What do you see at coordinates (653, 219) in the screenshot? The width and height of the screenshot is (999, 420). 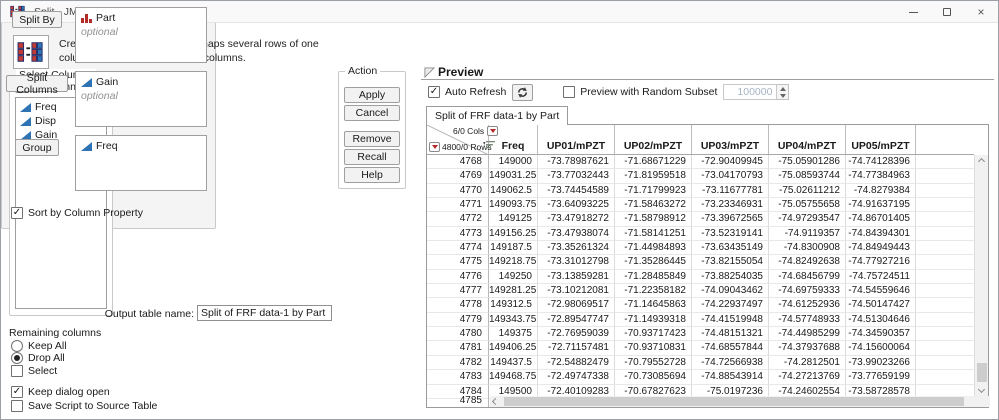 I see `cell: -71.58798912` at bounding box center [653, 219].